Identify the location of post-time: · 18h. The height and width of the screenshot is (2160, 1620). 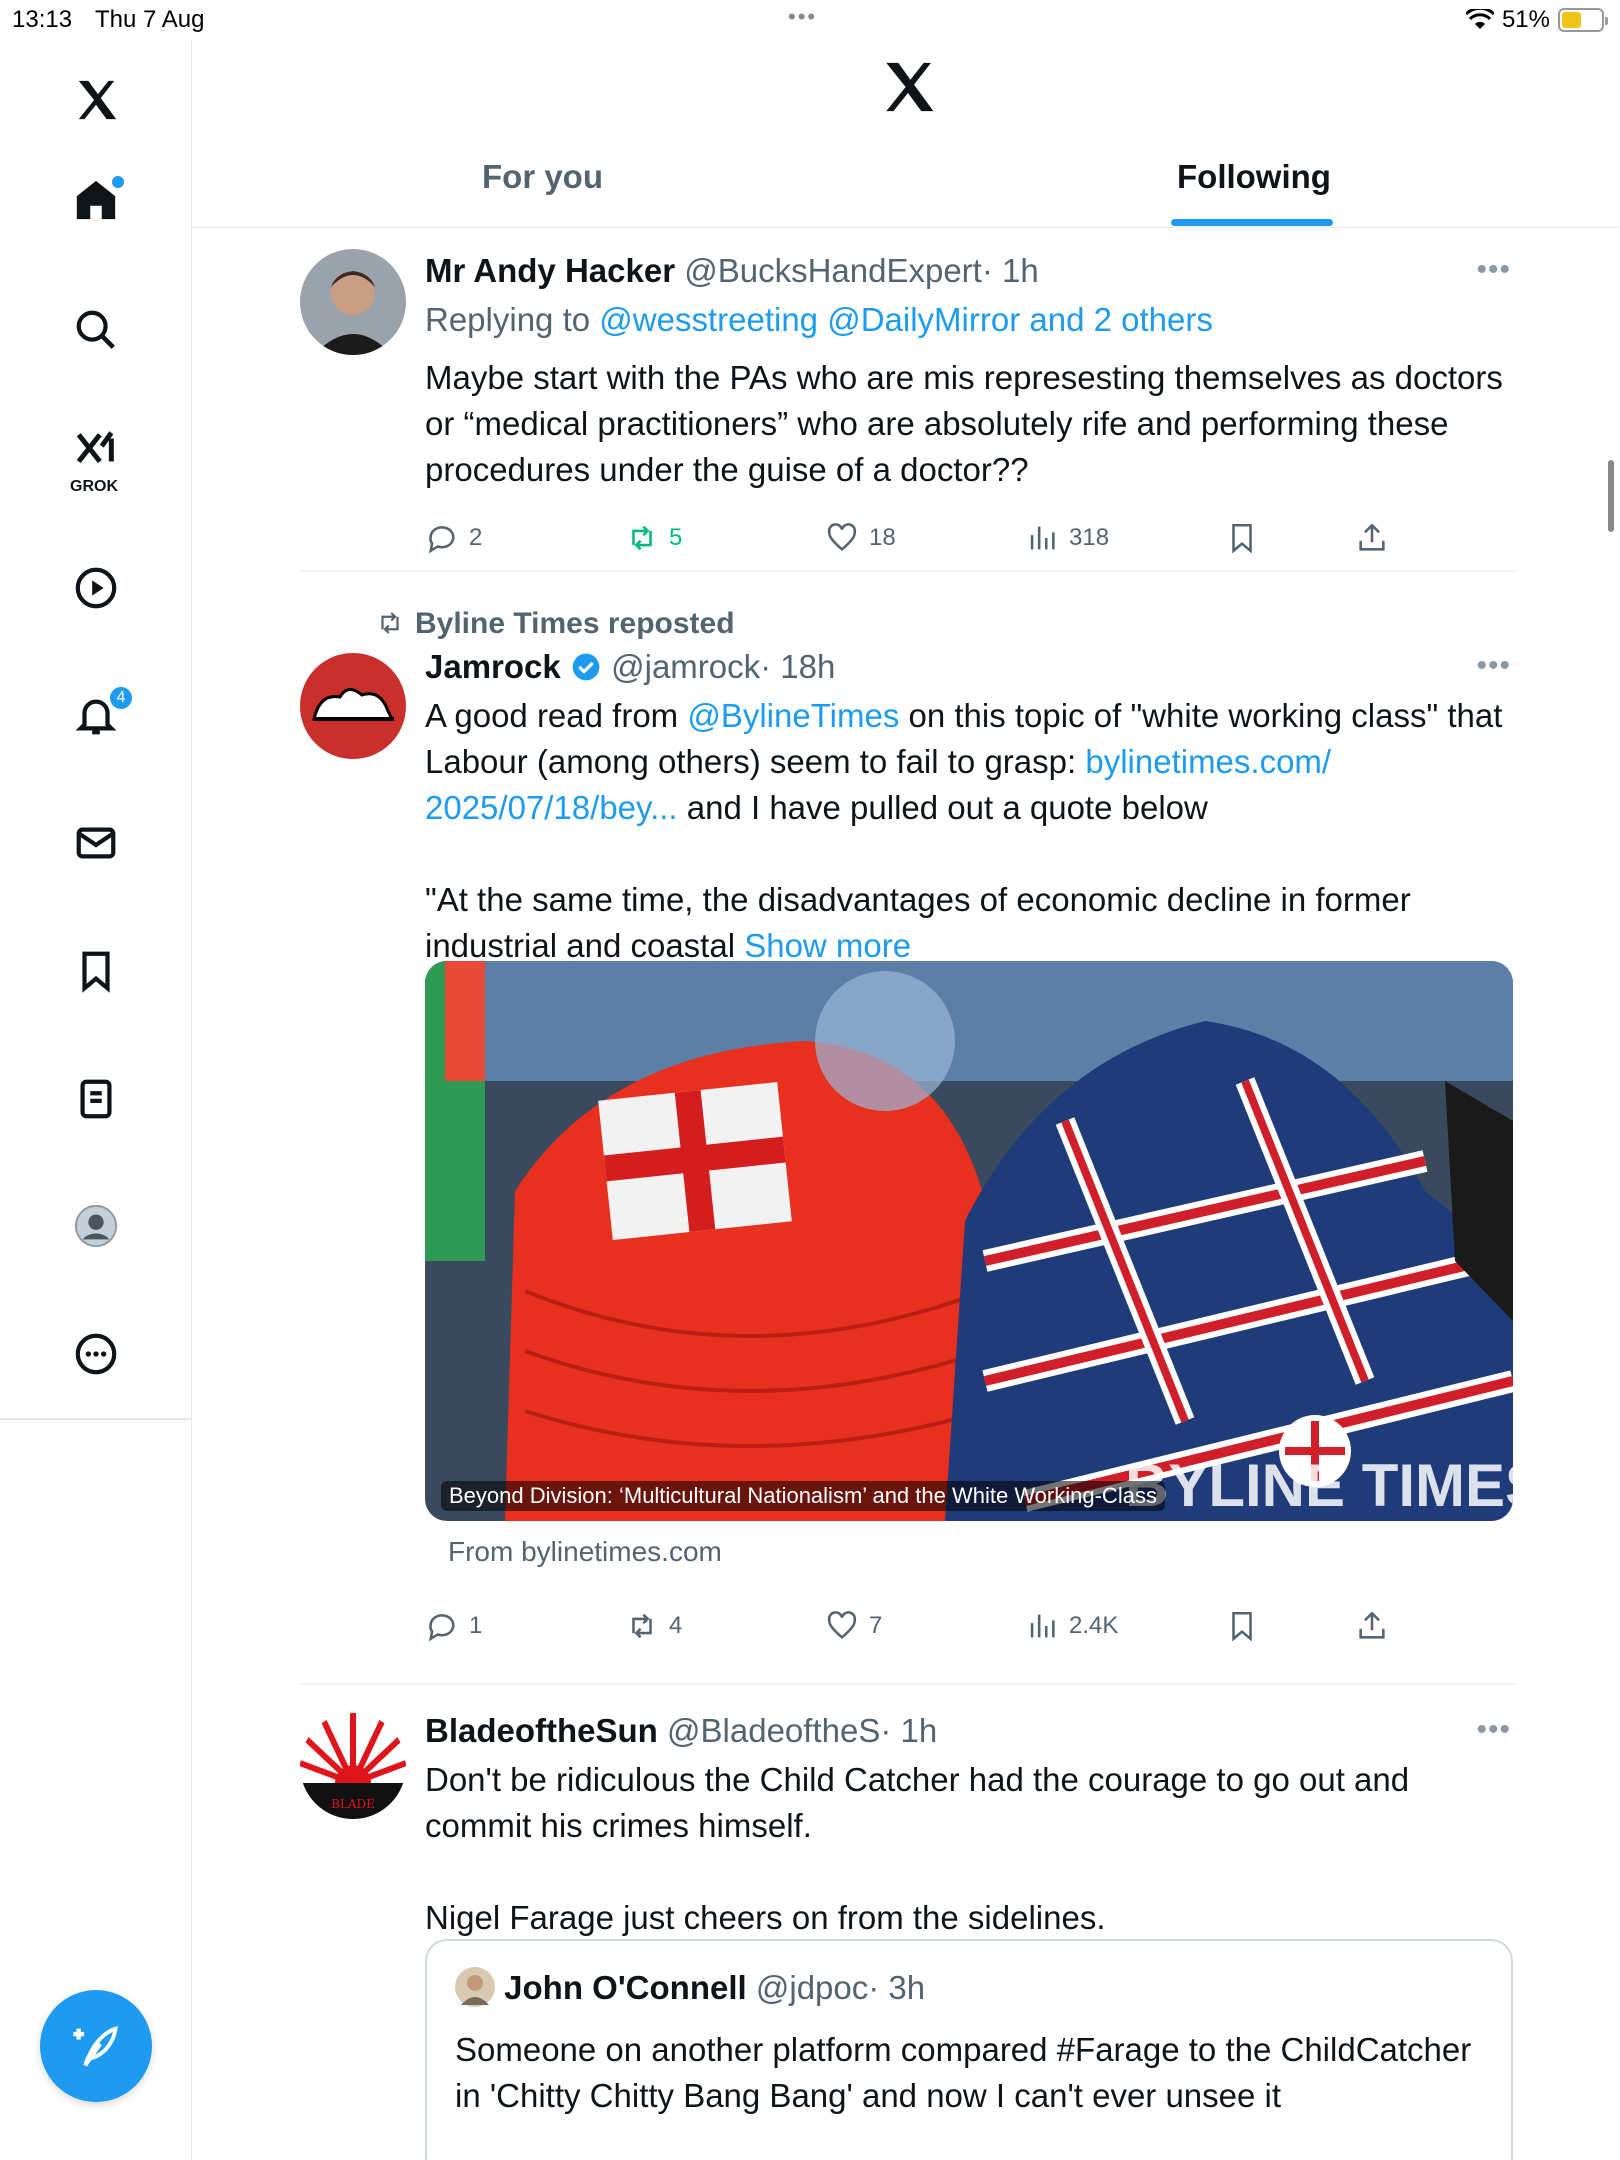
(798, 666).